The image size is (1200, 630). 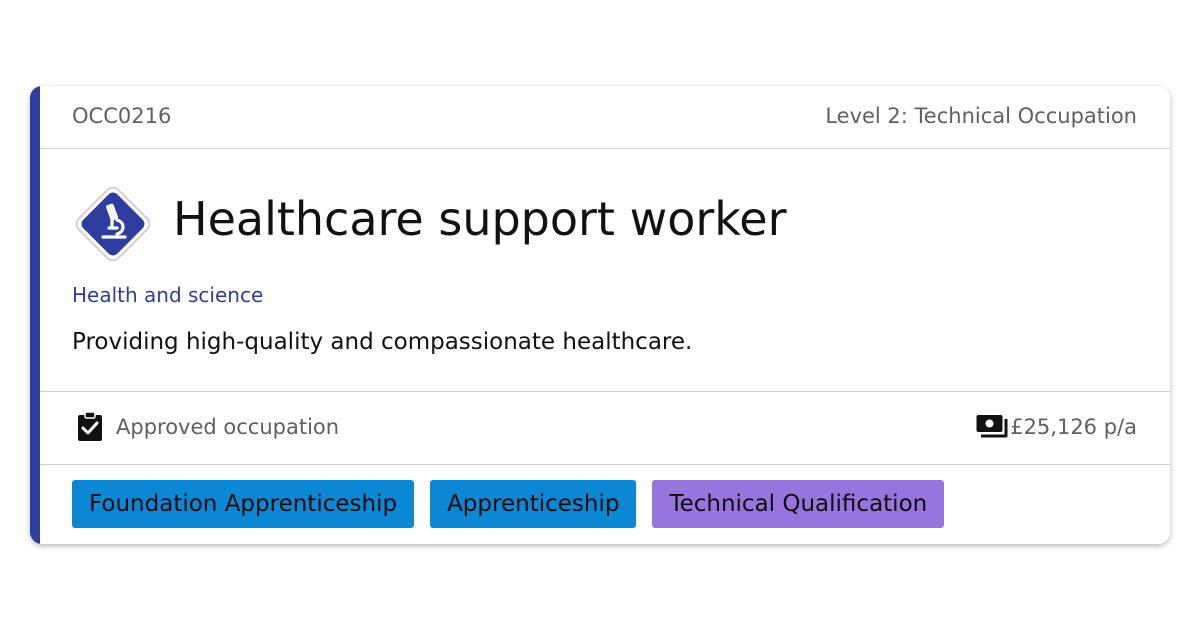 I want to click on clipboard-check-icon, so click(x=90, y=426).